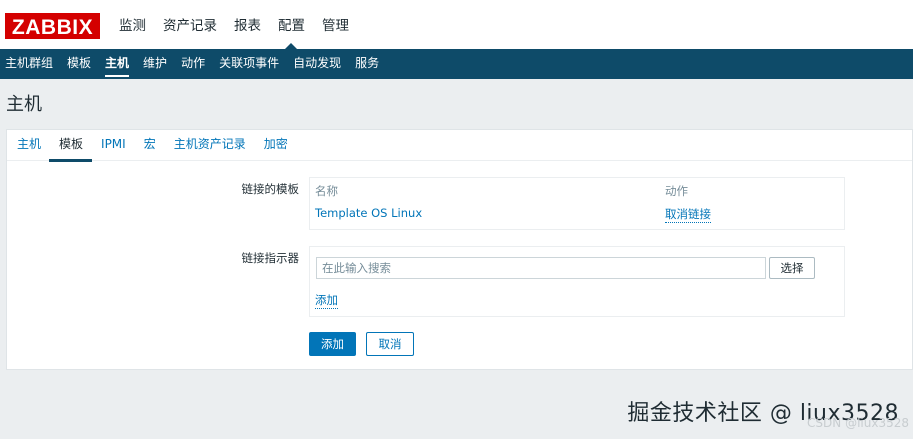 This screenshot has height=439, width=913. What do you see at coordinates (541, 268) in the screenshot?
I see `template-search-input: 在此输入搜索` at bounding box center [541, 268].